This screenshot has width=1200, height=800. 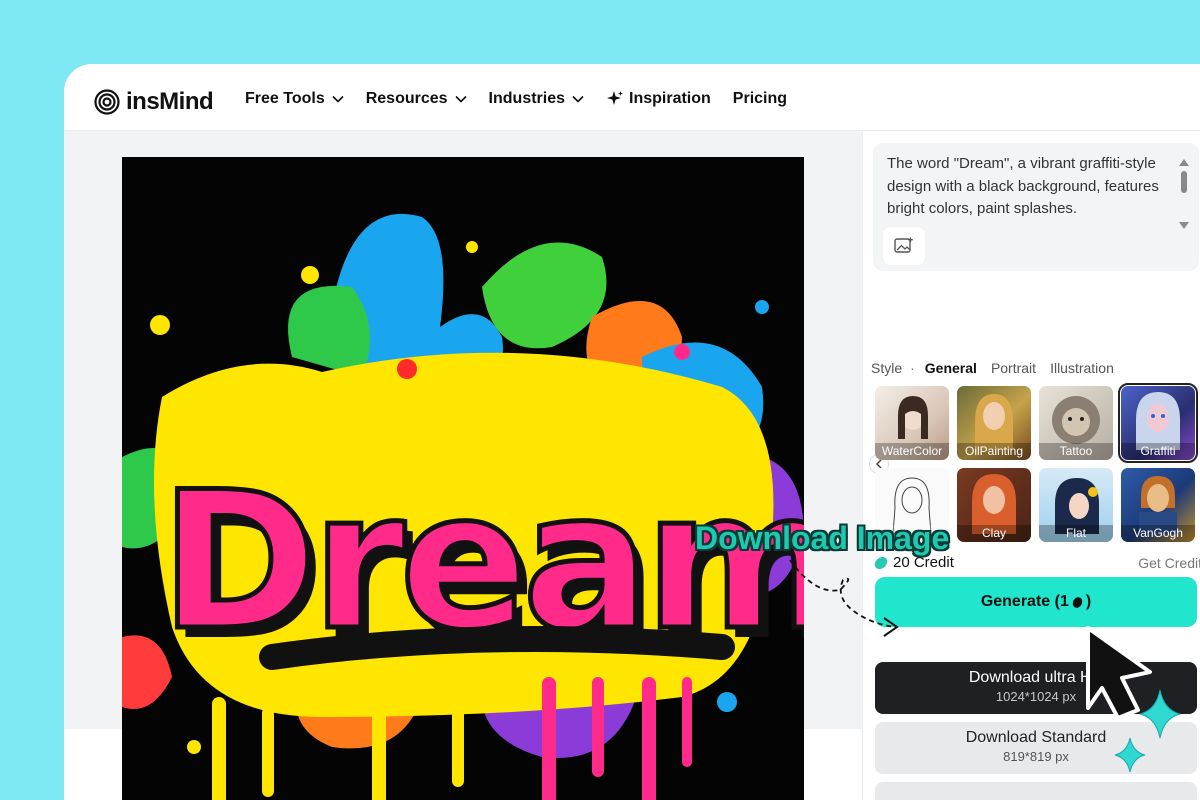 What do you see at coordinates (1184, 225) in the screenshot?
I see `scroll-down-arrow-icon` at bounding box center [1184, 225].